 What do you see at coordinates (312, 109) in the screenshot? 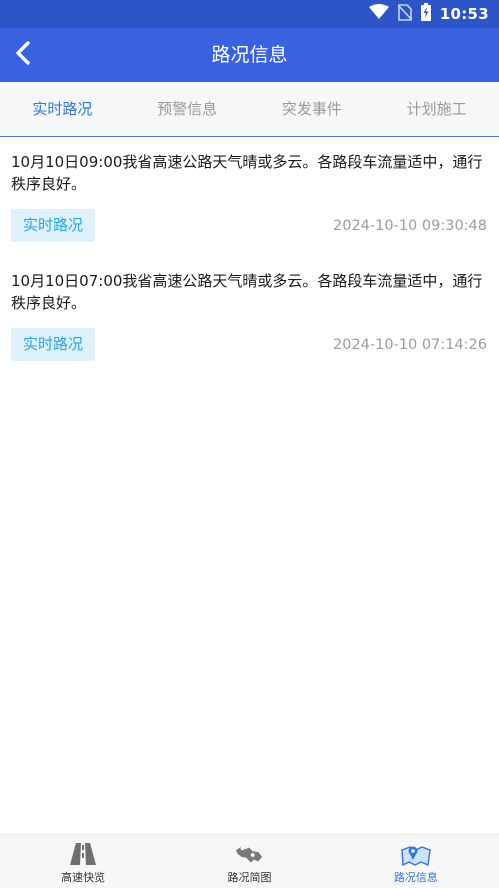
I see `tab-emergency-events: 突发事件` at bounding box center [312, 109].